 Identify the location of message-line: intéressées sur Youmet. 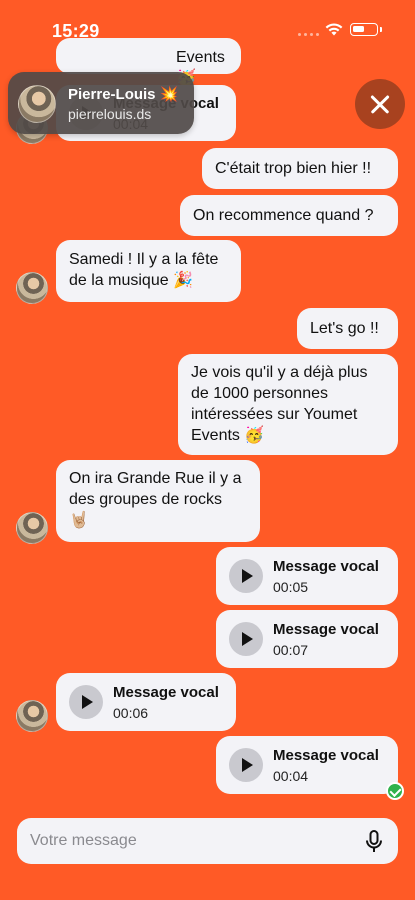
(274, 414).